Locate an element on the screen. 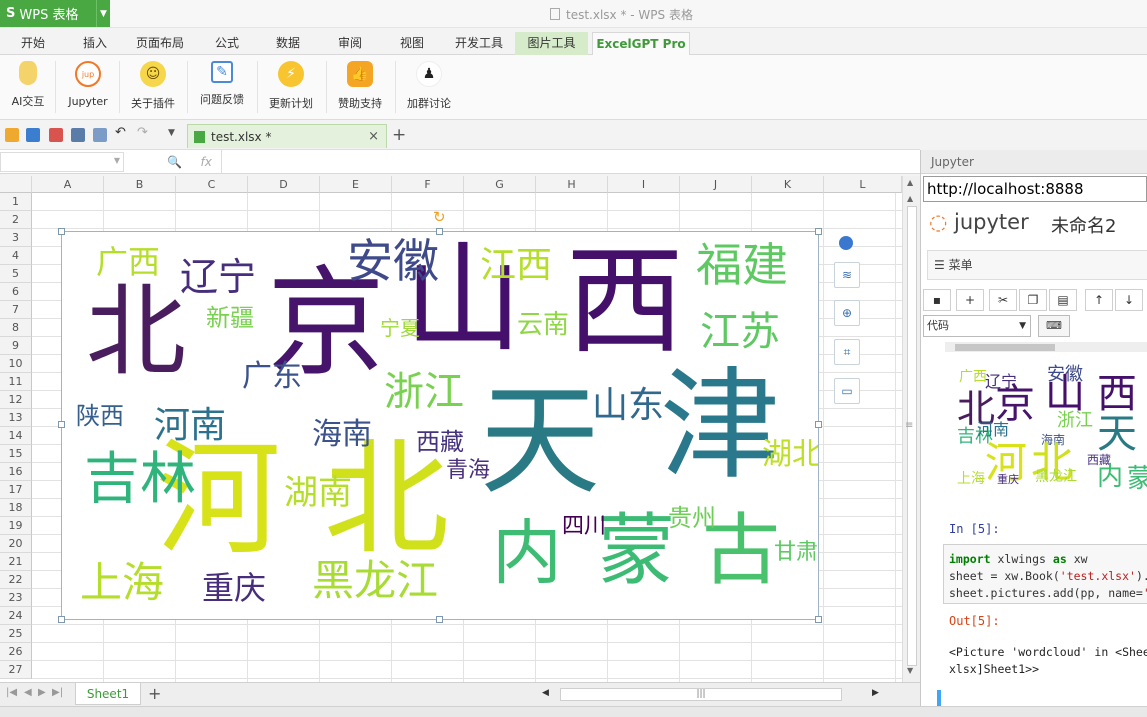  tab-review: 审阅 is located at coordinates (350, 43).